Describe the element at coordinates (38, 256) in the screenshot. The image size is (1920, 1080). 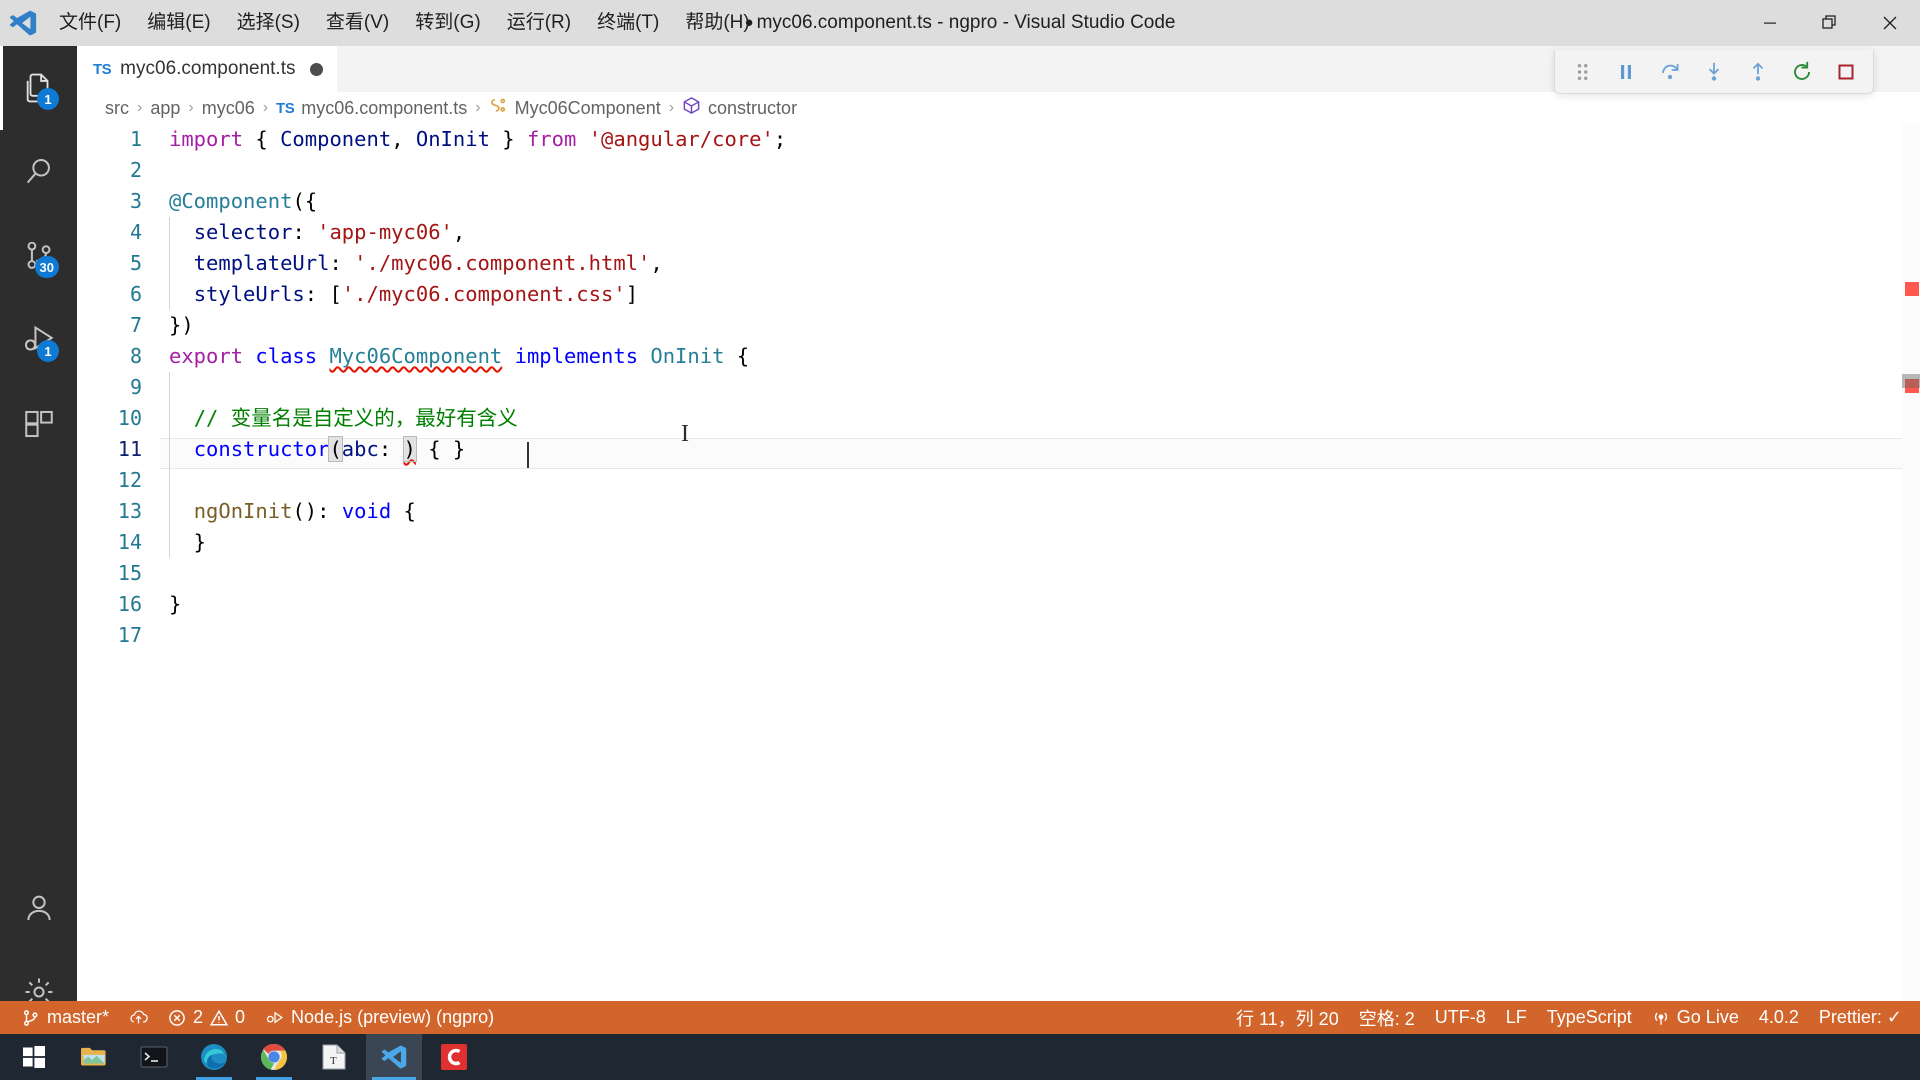
I see `activity-source-control: 30` at that location.